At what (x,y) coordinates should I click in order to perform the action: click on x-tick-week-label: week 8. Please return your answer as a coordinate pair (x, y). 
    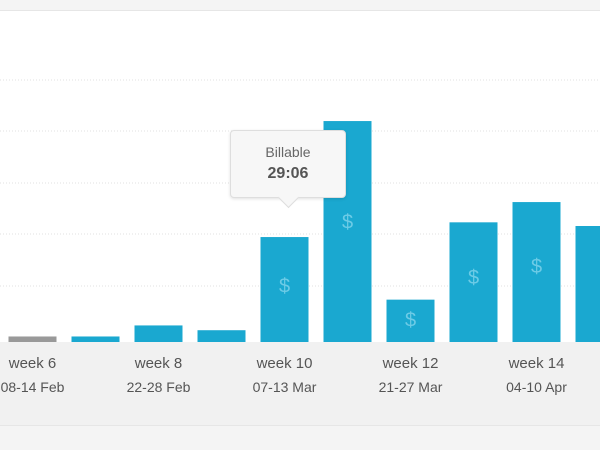
    Looking at the image, I should click on (158, 363).